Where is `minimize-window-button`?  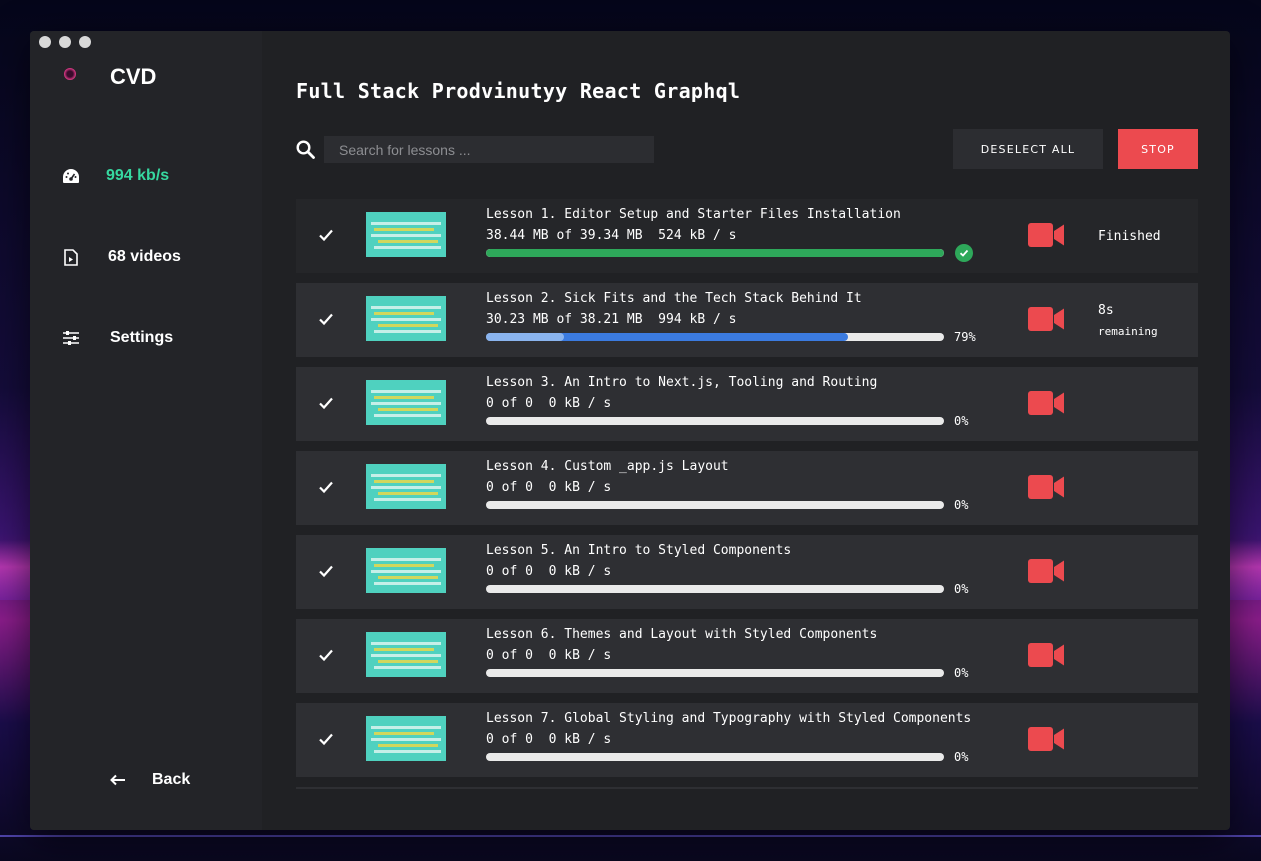 minimize-window-button is located at coordinates (65, 42).